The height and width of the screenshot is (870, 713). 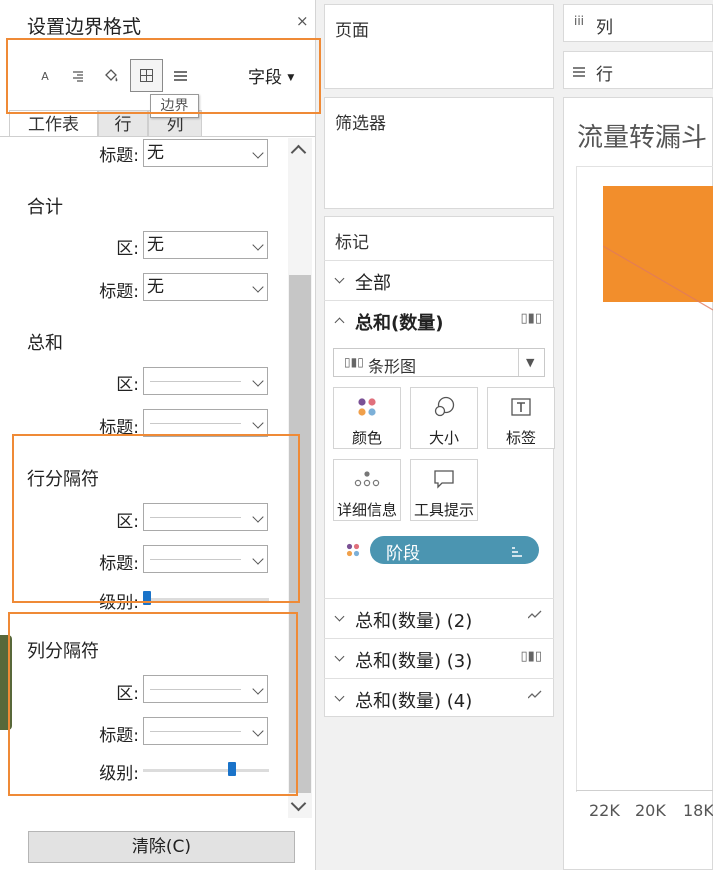 I want to click on alignment-format-button, so click(x=78, y=76).